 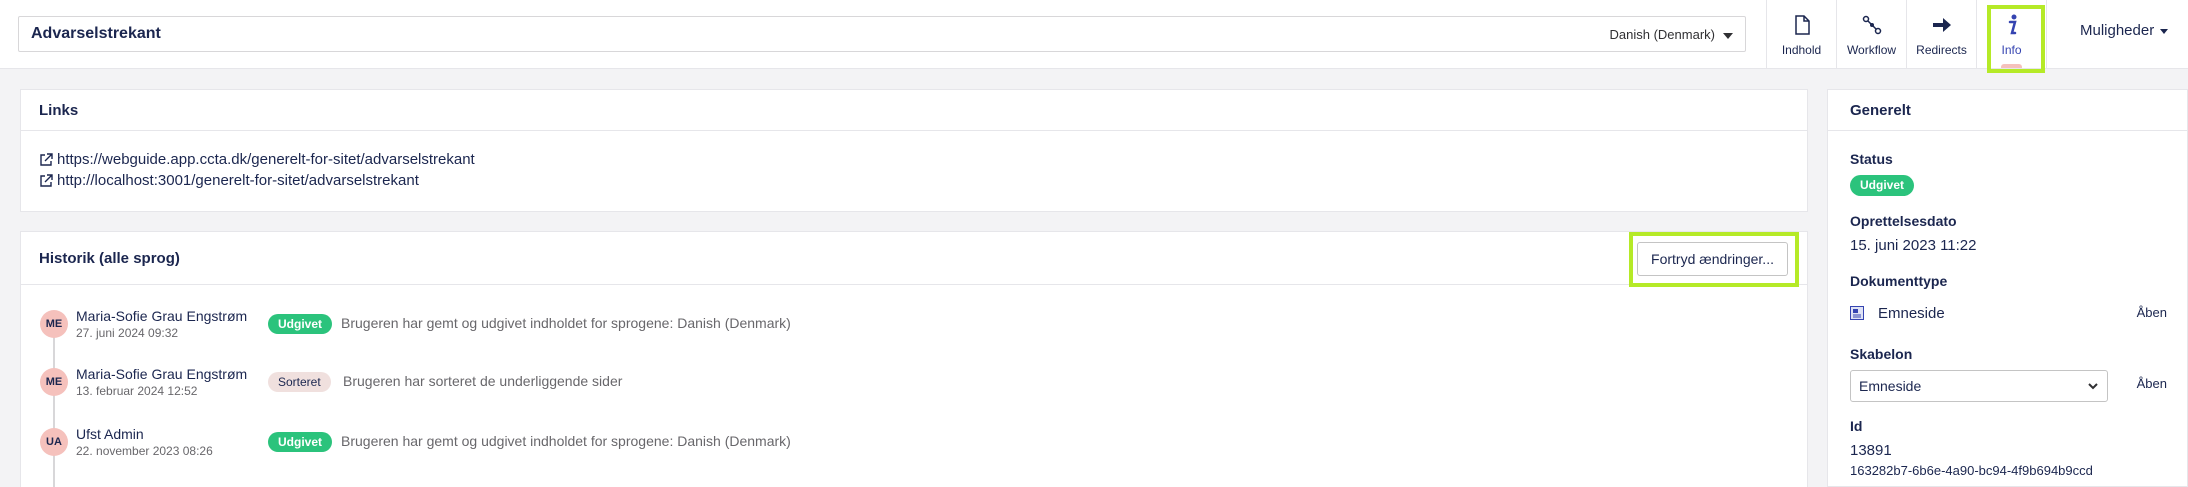 I want to click on chevron-down-icon, so click(x=2093, y=386).